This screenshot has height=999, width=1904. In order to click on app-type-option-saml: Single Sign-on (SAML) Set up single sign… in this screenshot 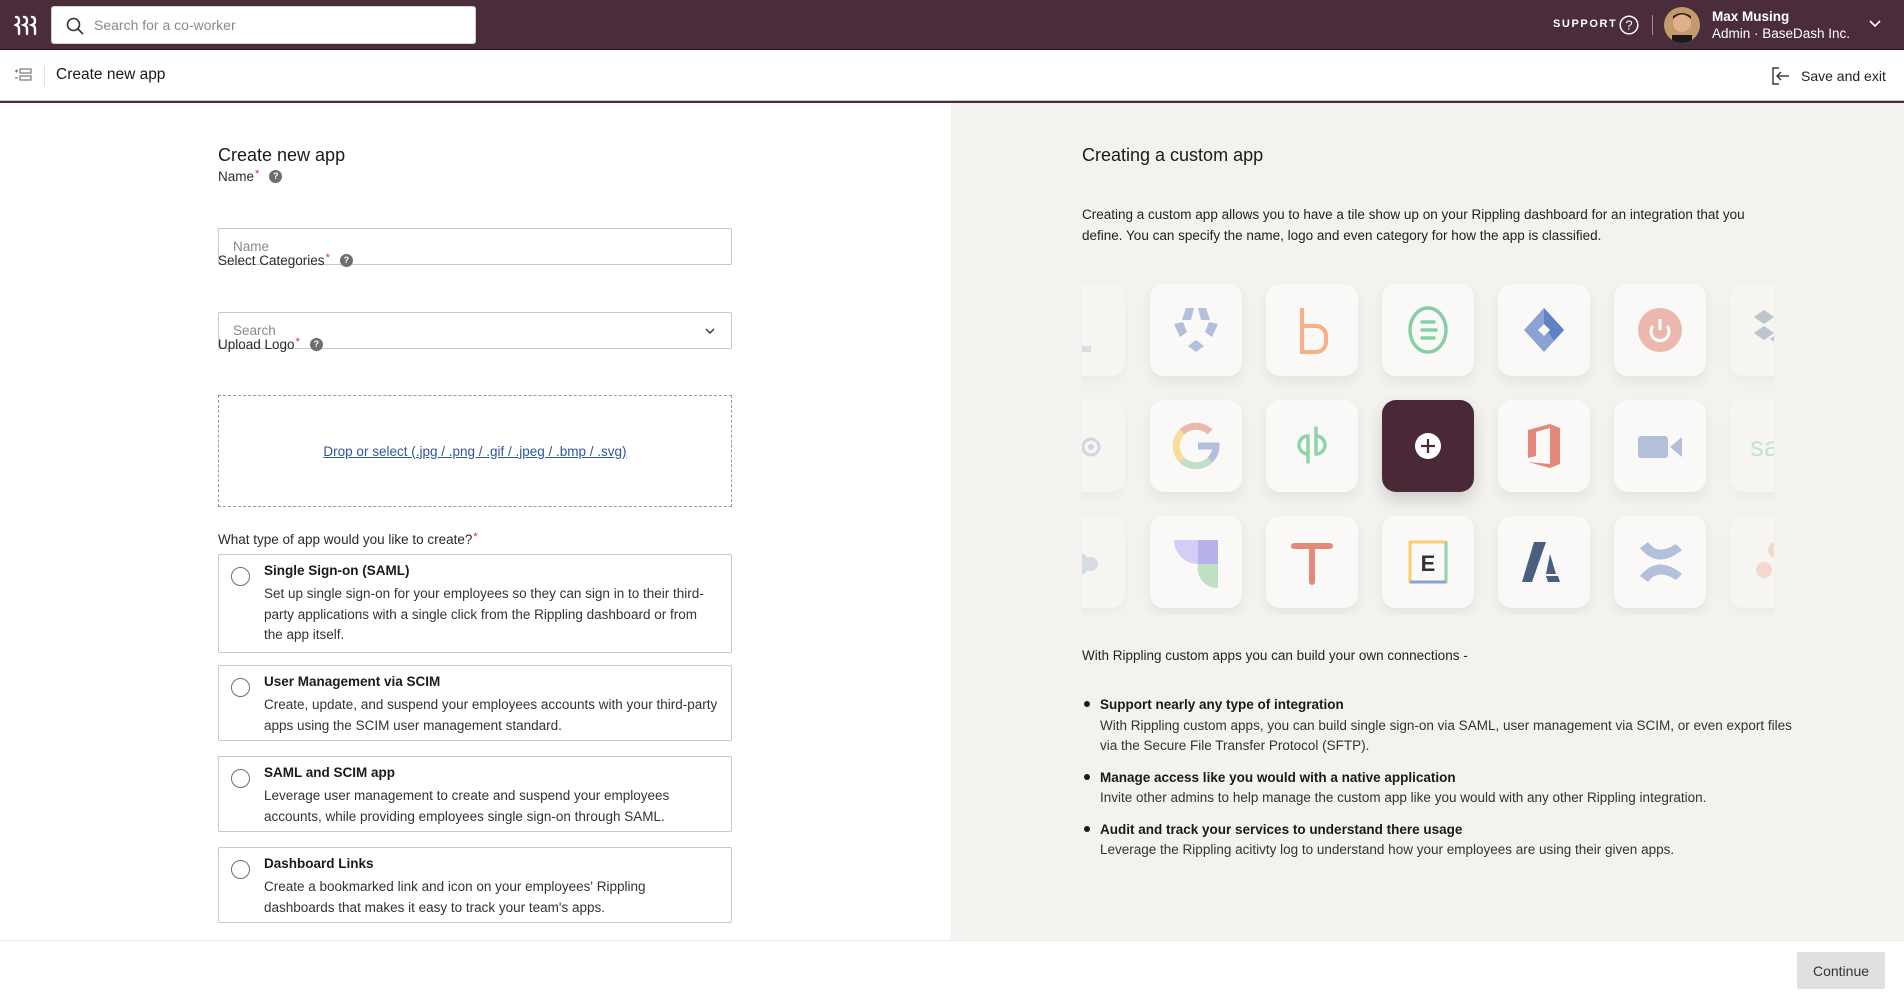, I will do `click(475, 603)`.